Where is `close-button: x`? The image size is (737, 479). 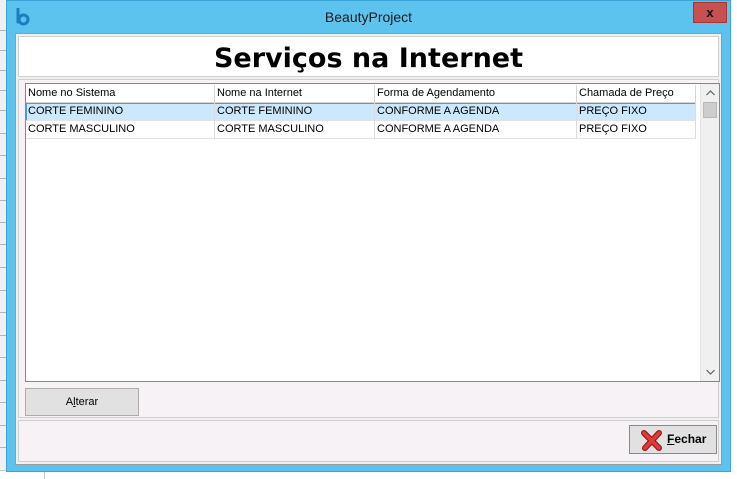
close-button: x is located at coordinates (710, 12).